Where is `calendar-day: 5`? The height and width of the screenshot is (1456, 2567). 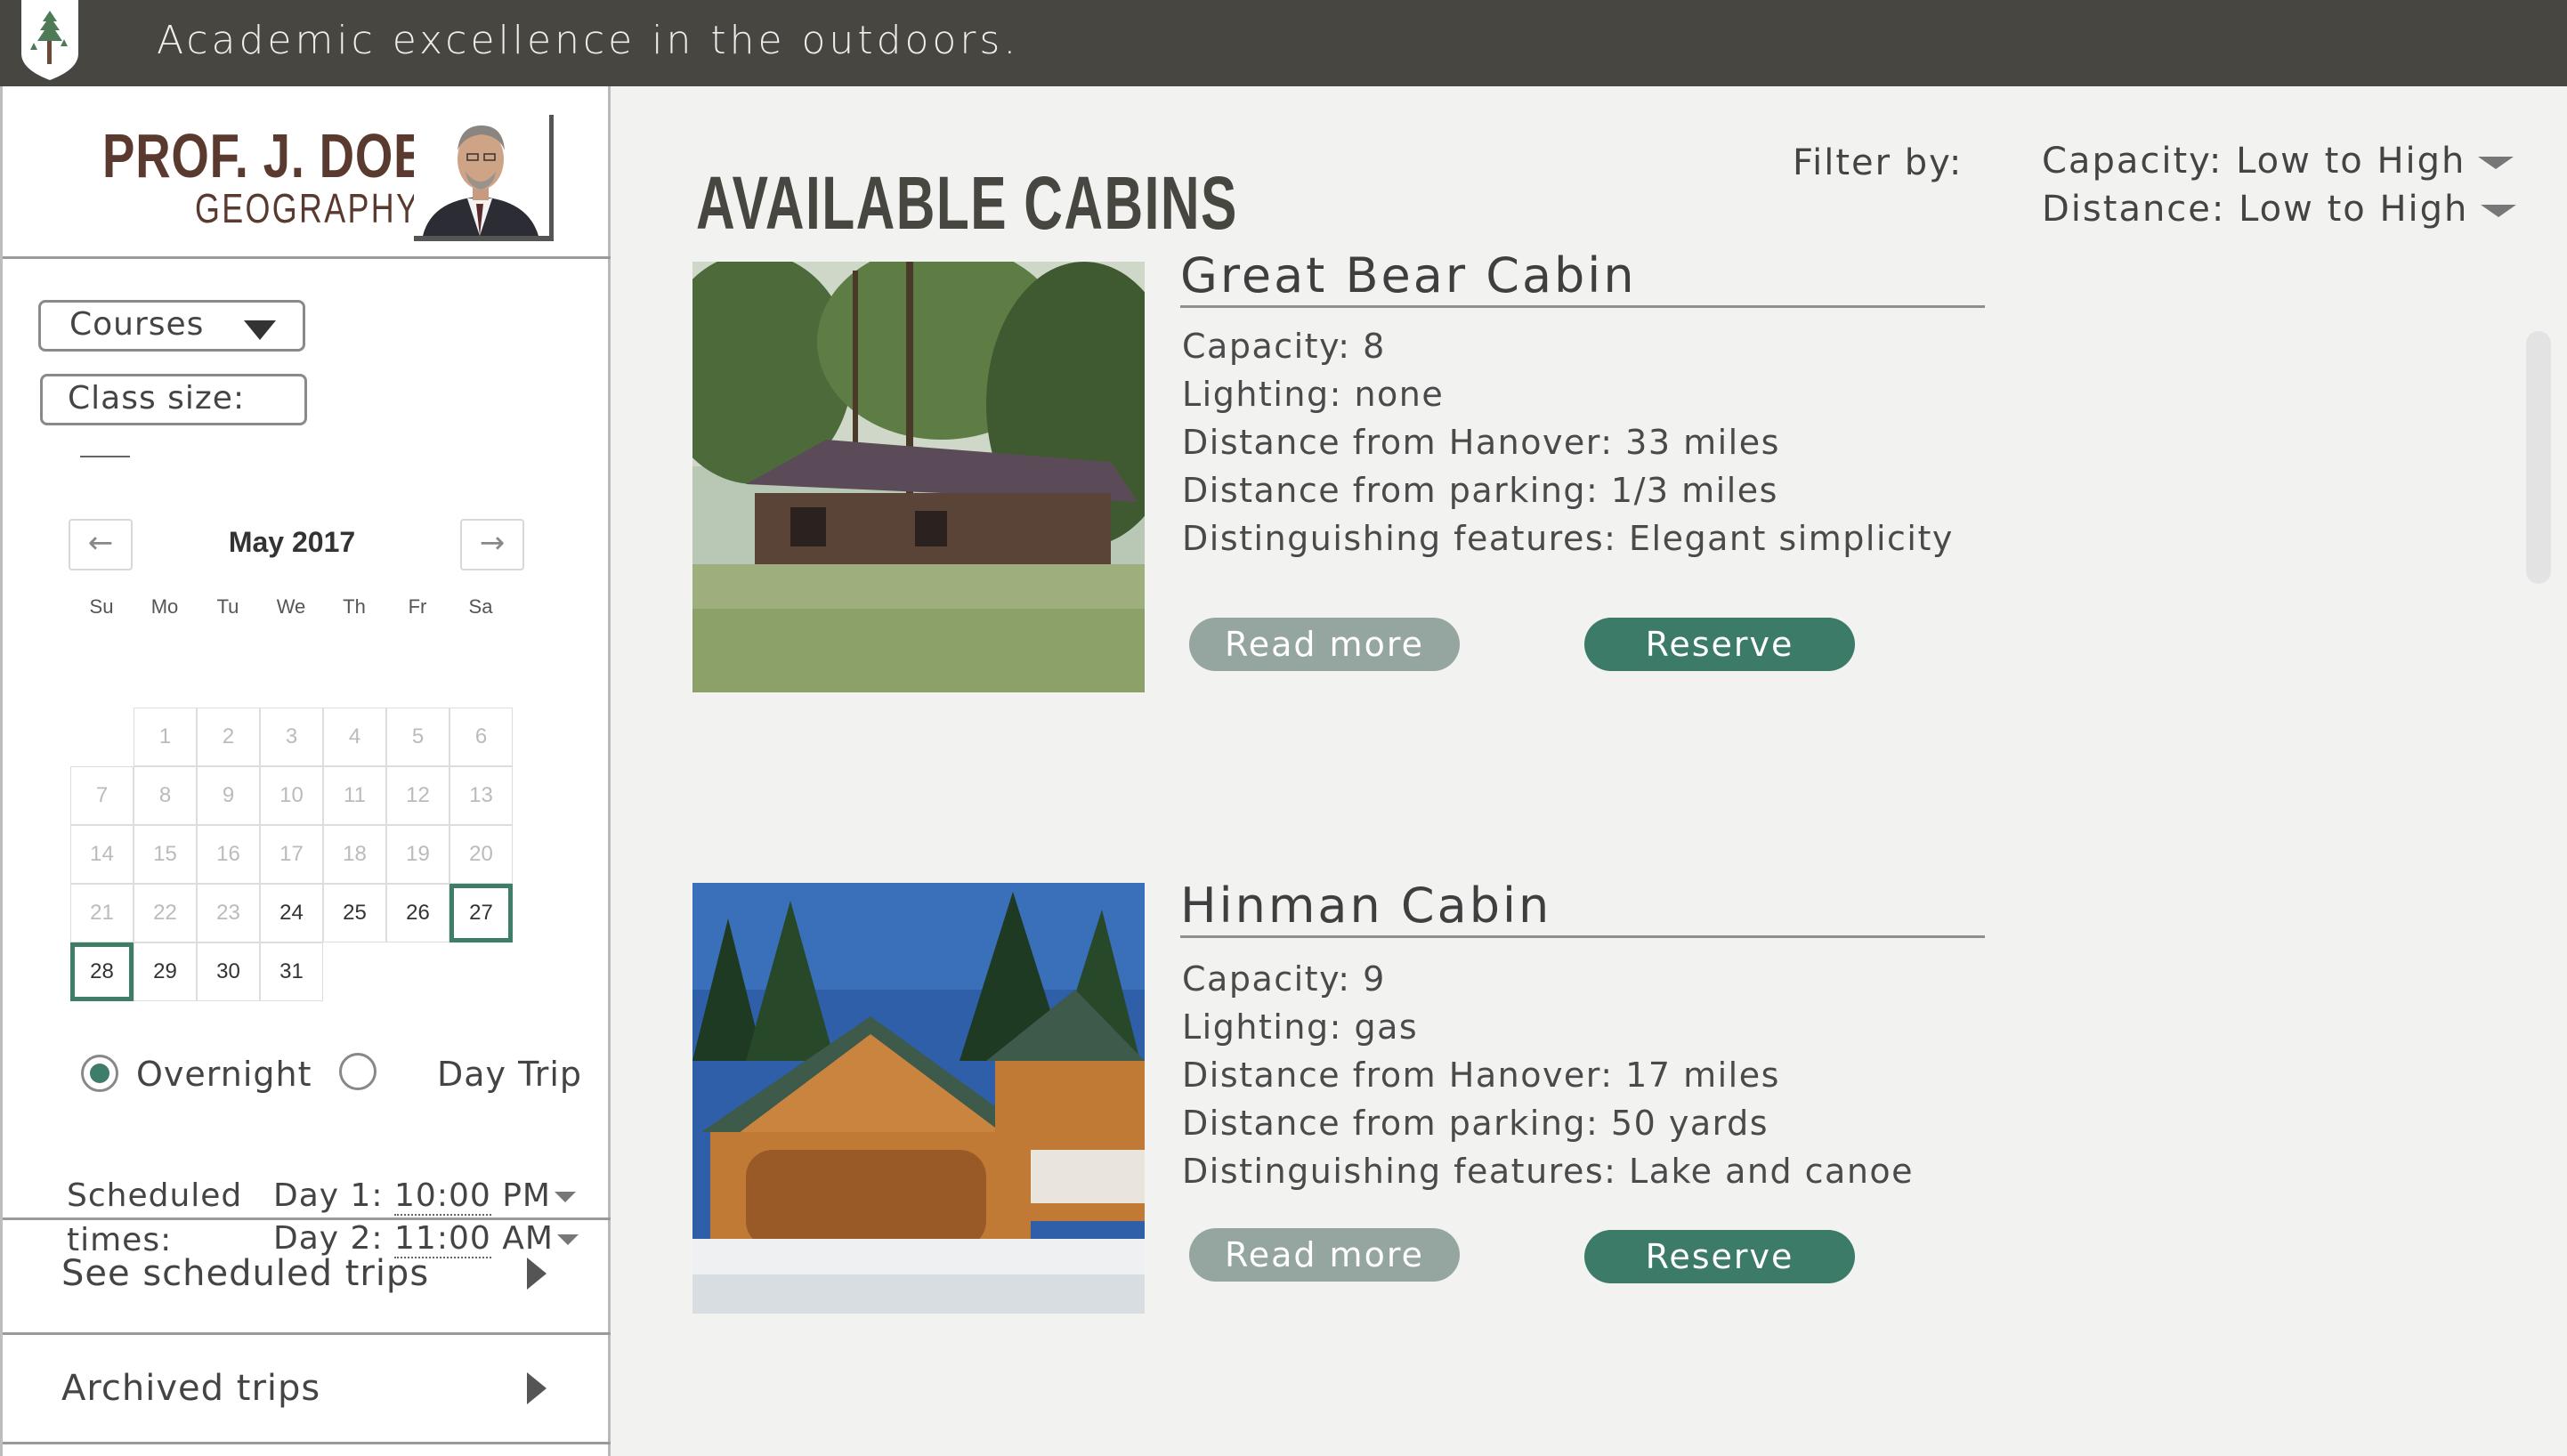
calendar-day: 5 is located at coordinates (418, 737).